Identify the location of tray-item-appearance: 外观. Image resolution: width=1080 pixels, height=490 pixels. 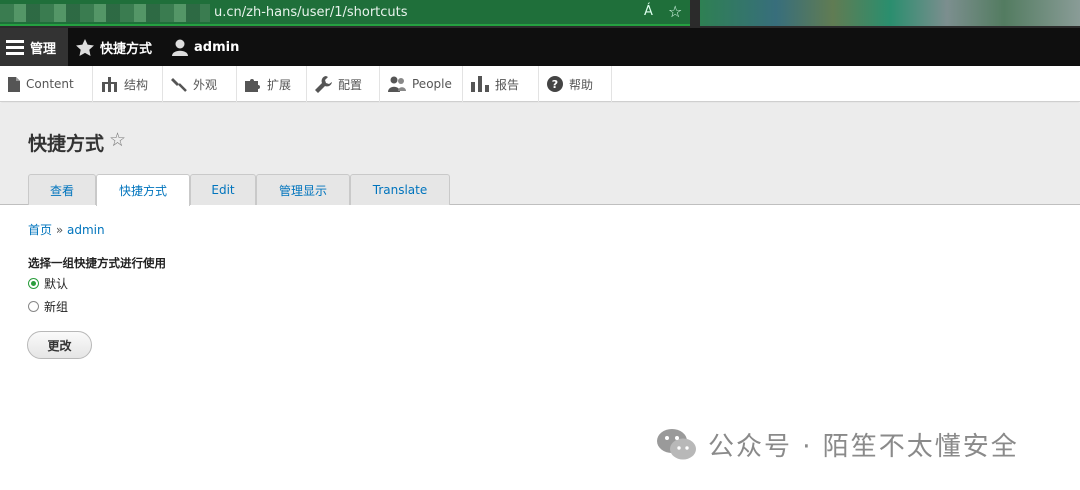
(200, 84).